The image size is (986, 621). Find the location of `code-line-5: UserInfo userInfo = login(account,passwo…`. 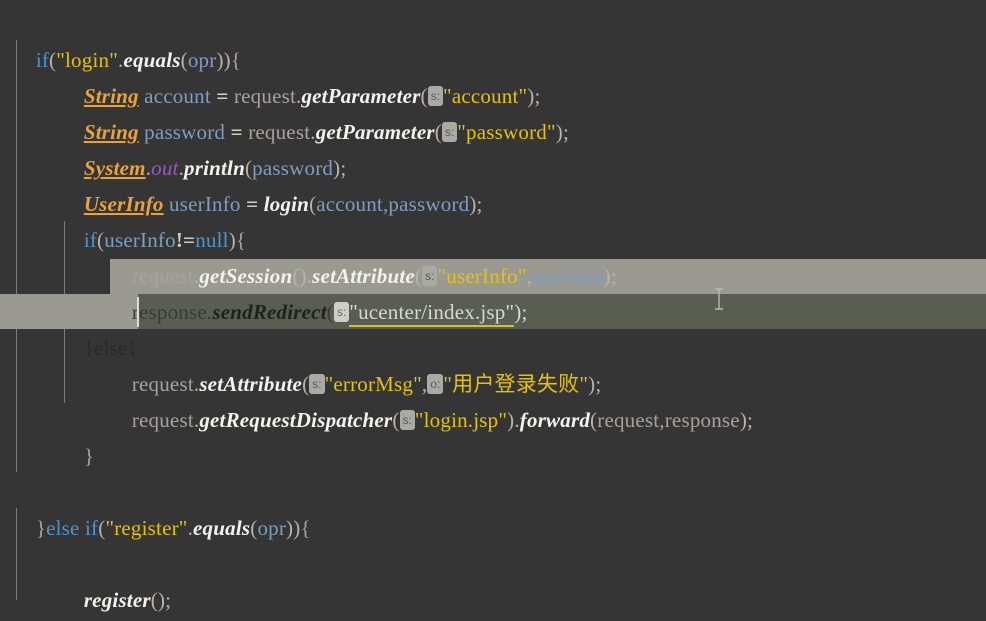

code-line-5: UserInfo userInfo = login(account,passwo… is located at coordinates (272, 183).